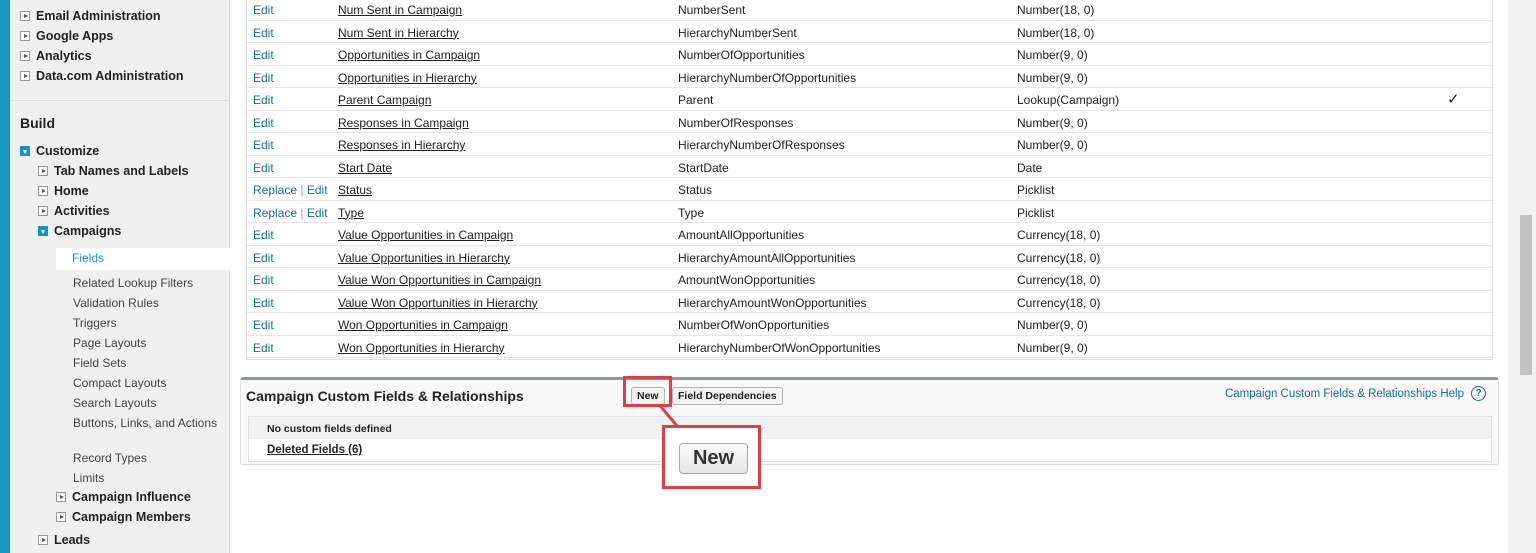 This screenshot has height=553, width=1536. I want to click on sidebar-item: Tab Names and Labels, so click(113, 171).